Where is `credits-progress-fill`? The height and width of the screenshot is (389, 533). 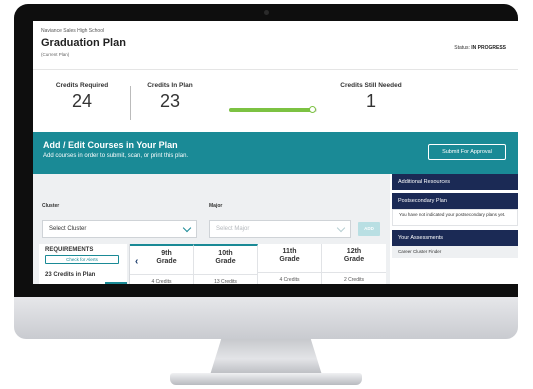
credits-progress-fill is located at coordinates (271, 110).